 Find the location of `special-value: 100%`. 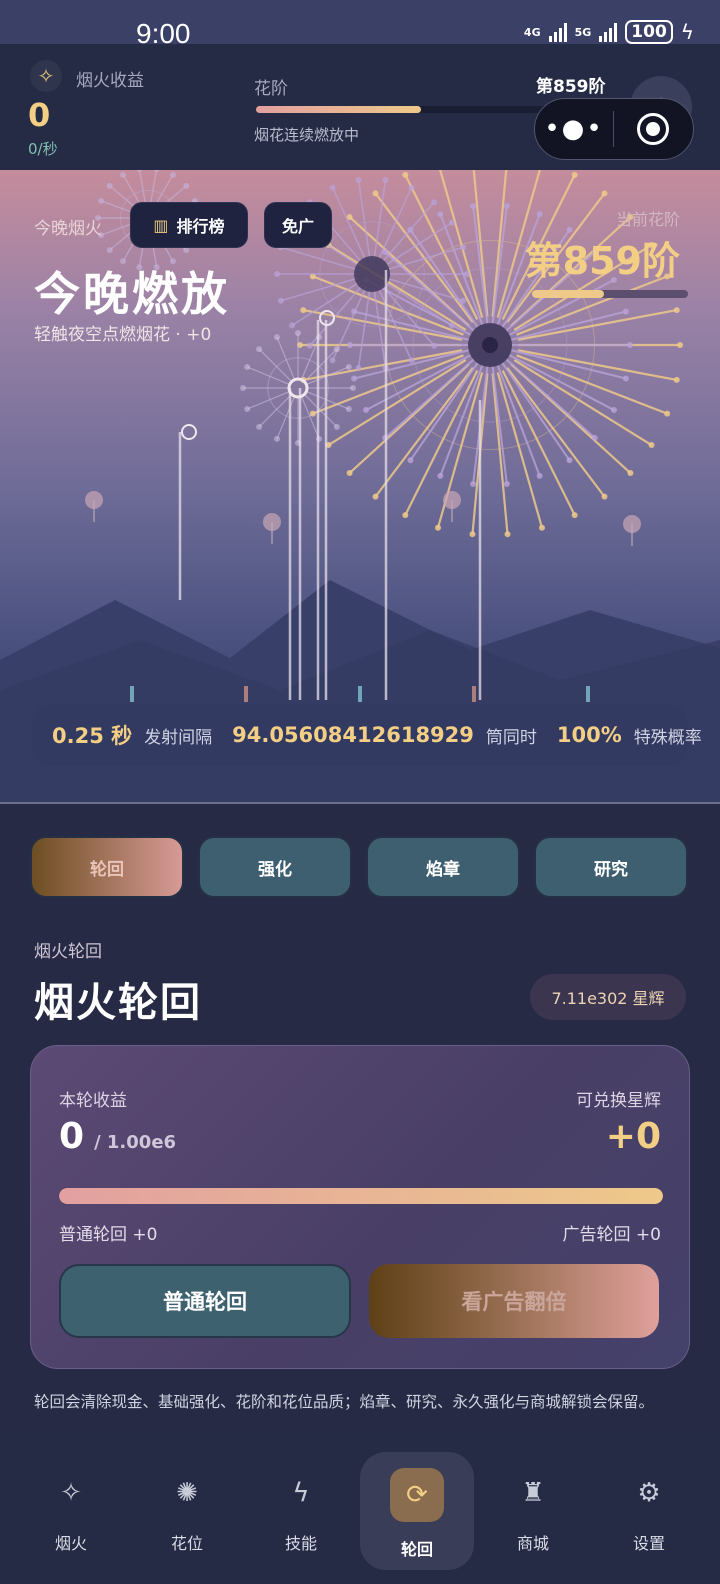

special-value: 100% is located at coordinates (589, 735).